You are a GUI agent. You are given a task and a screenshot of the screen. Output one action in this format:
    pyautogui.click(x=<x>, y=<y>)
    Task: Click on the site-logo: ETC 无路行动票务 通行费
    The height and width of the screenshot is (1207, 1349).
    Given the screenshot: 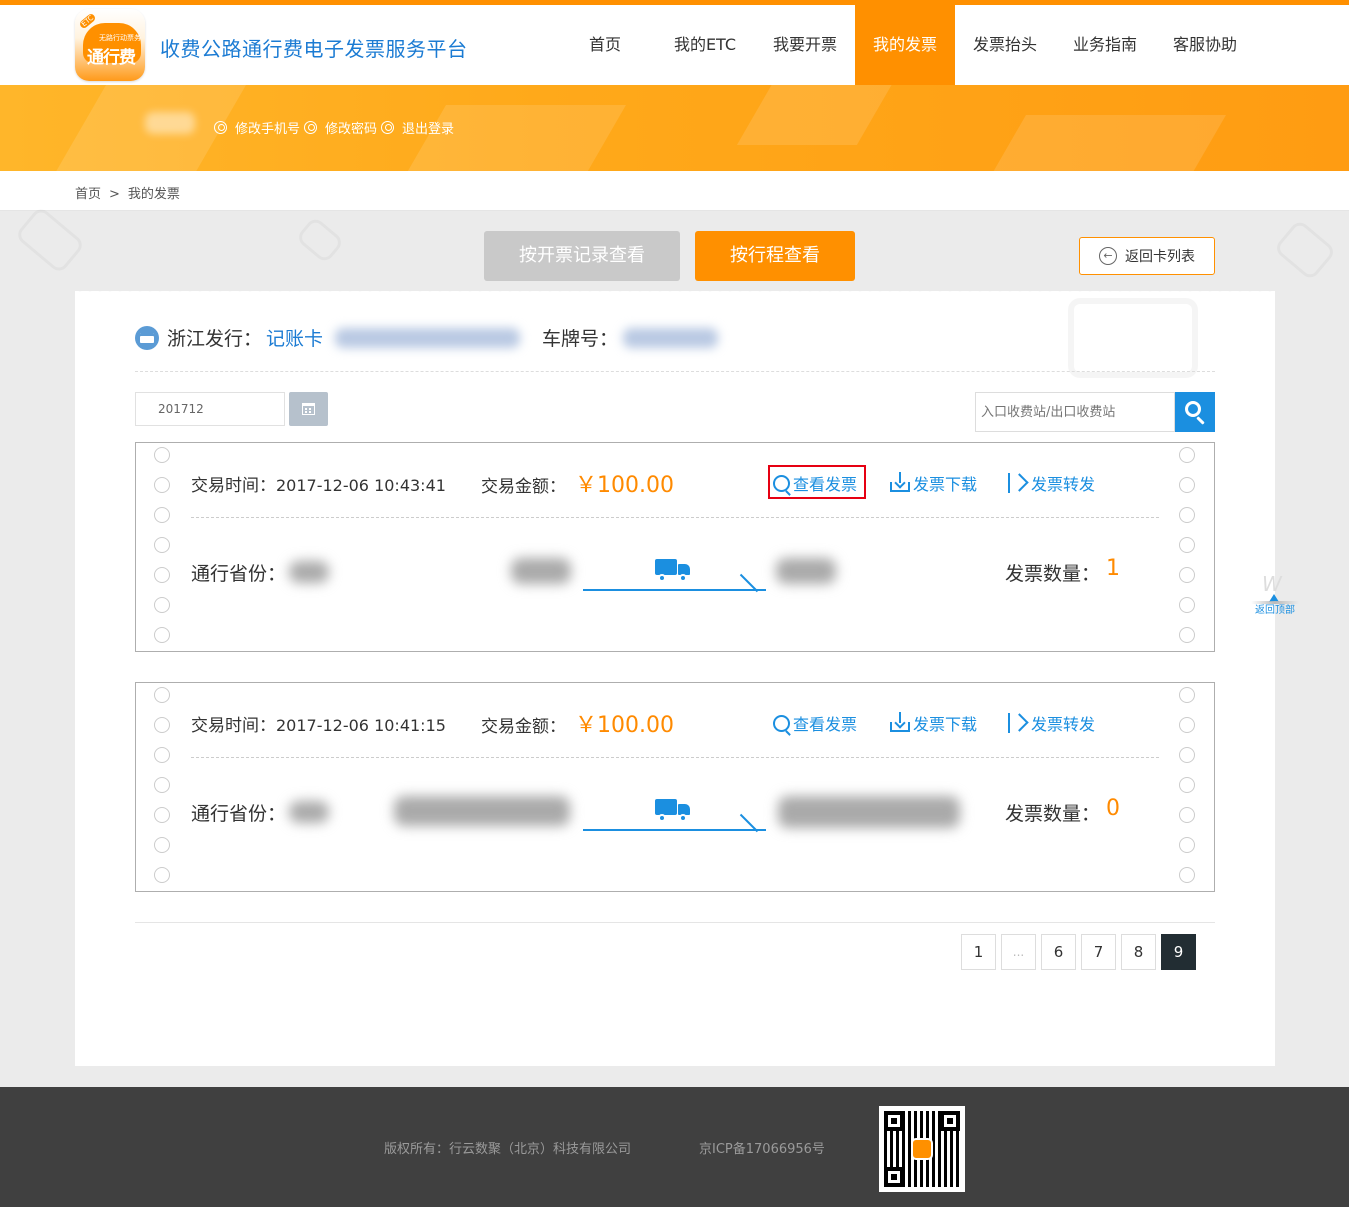 What is the action you would take?
    pyautogui.click(x=110, y=45)
    